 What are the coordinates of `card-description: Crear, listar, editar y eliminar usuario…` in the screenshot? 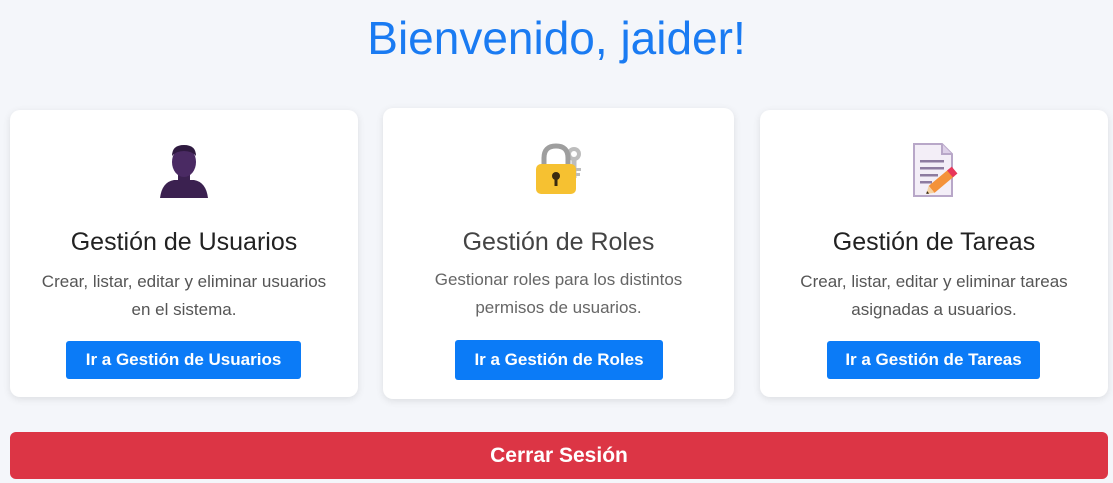 It's located at (184, 295).